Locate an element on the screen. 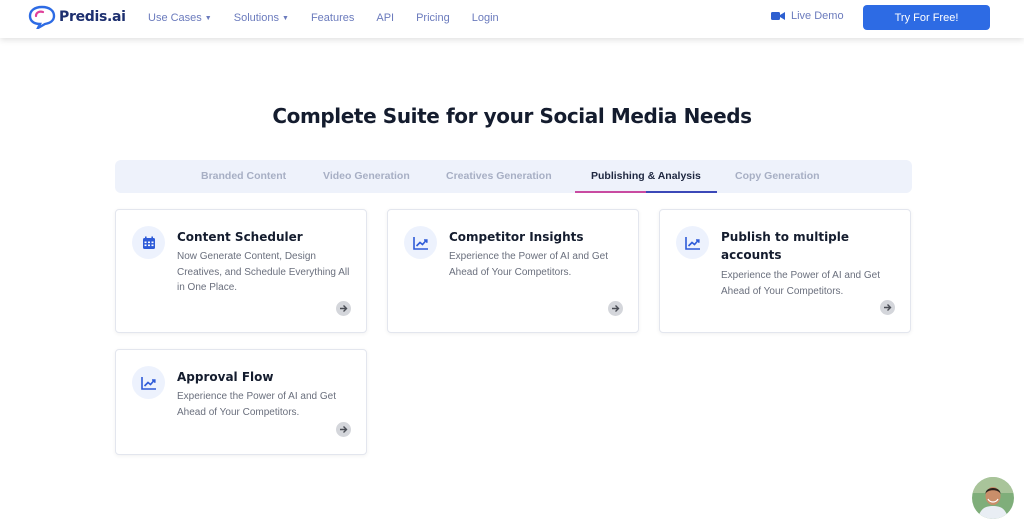  person-avatar-icon is located at coordinates (993, 498).